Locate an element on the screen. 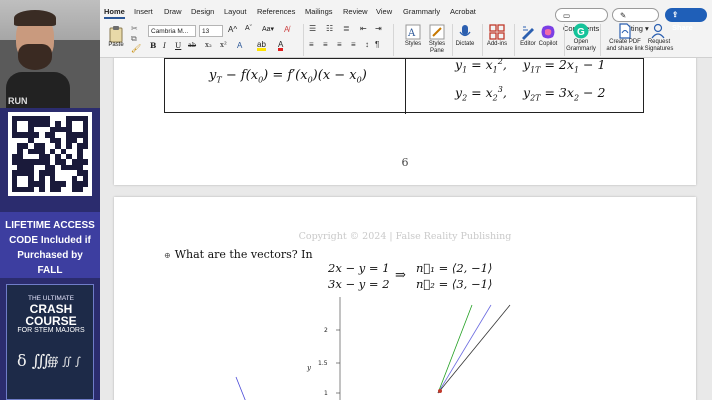  styles-pane-icon is located at coordinates (437, 32).